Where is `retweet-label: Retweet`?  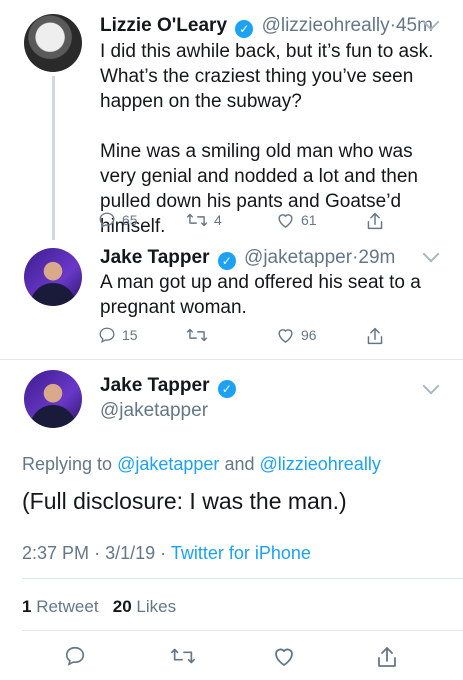
retweet-label: Retweet is located at coordinates (67, 606).